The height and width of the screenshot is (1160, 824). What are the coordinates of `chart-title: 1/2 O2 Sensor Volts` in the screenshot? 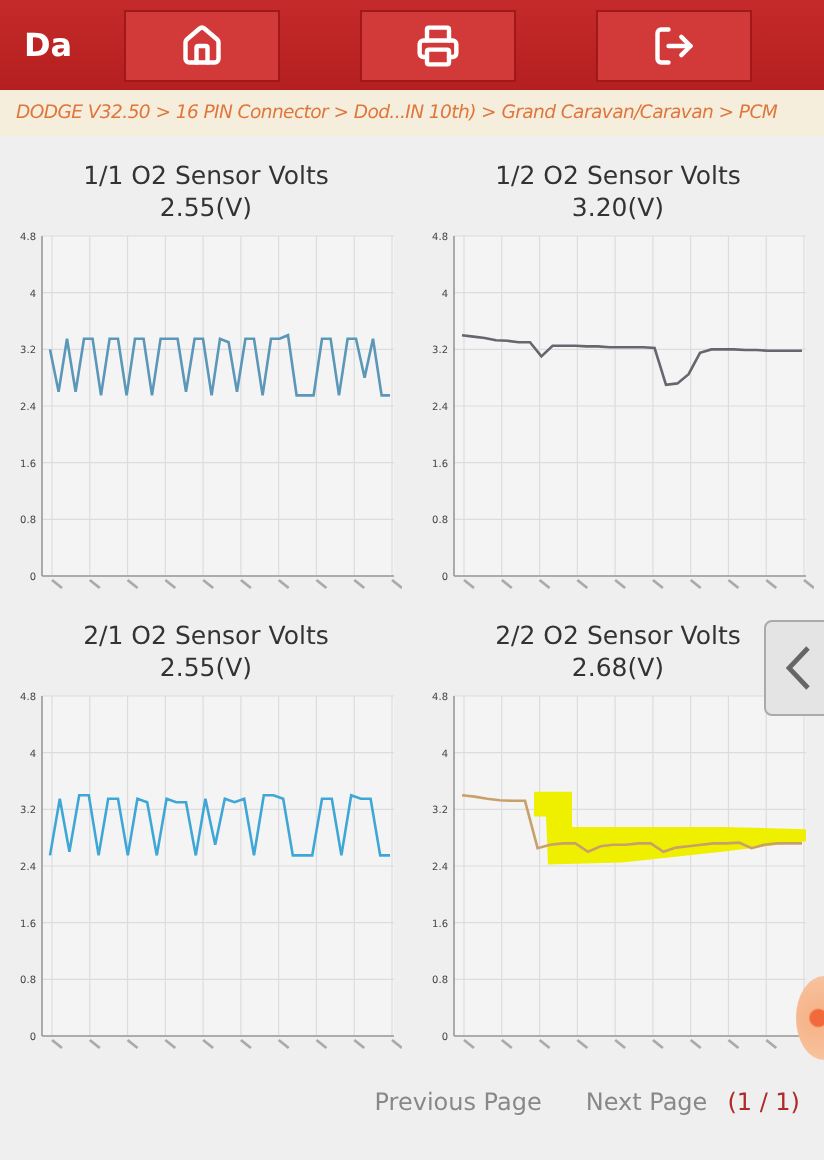 It's located at (618, 176).